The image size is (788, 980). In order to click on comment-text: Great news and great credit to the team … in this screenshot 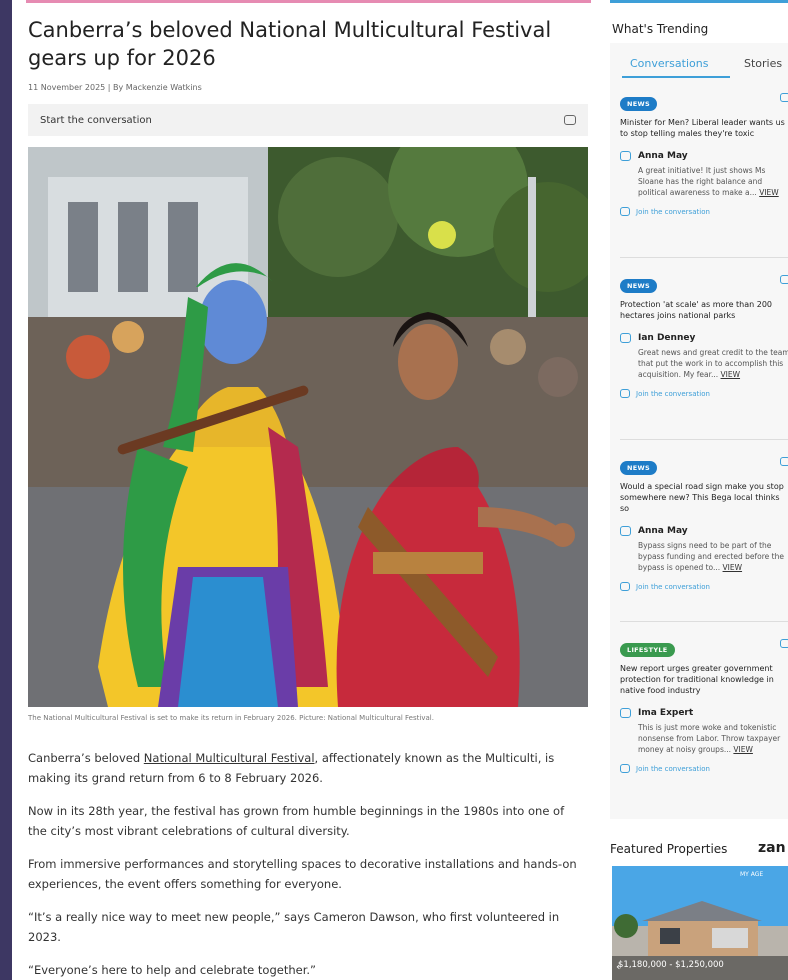, I will do `click(713, 363)`.